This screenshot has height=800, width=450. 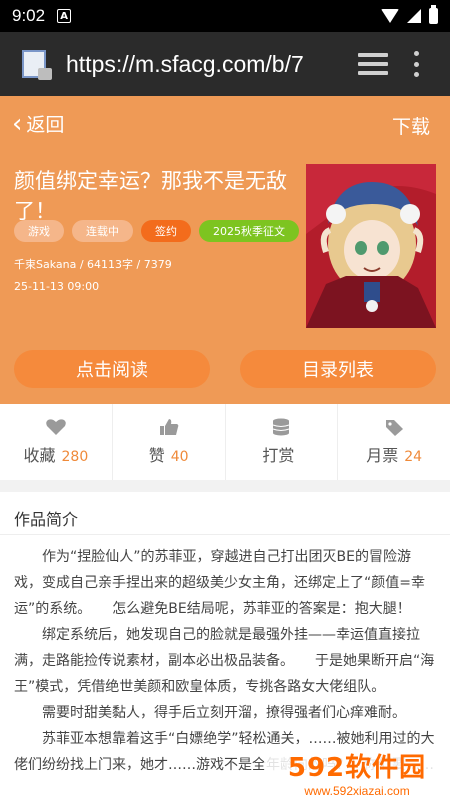 What do you see at coordinates (225, 486) in the screenshot?
I see `section-divider` at bounding box center [225, 486].